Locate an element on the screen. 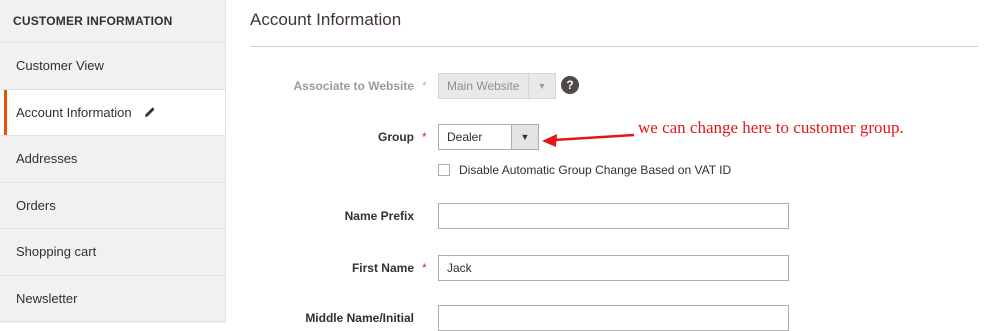 The width and height of the screenshot is (999, 331). sidebar-item-label: Account Information is located at coordinates (74, 112).